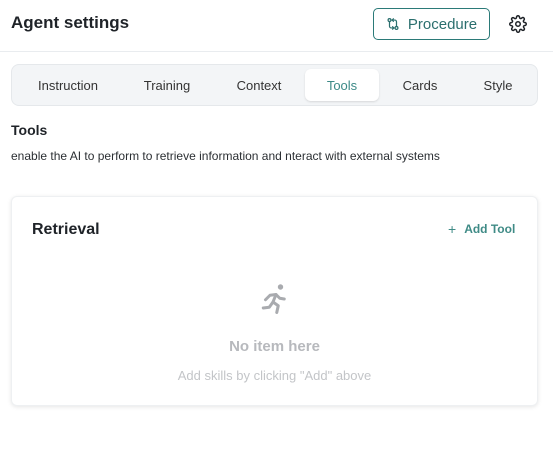  Describe the element at coordinates (342, 85) in the screenshot. I see `tab-tools: Tools` at that location.